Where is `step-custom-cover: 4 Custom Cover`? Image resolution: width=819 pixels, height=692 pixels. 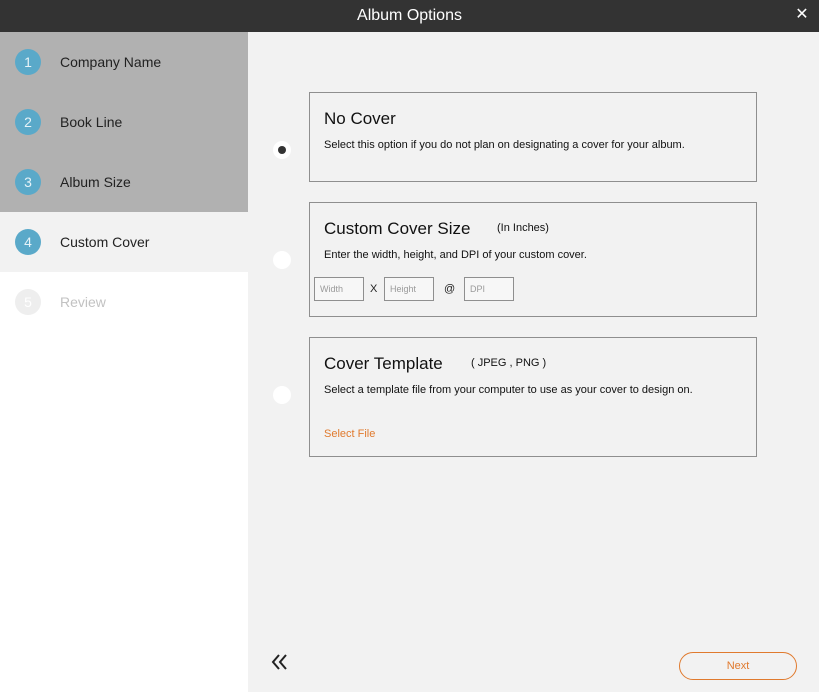
step-custom-cover: 4 Custom Cover is located at coordinates (124, 242).